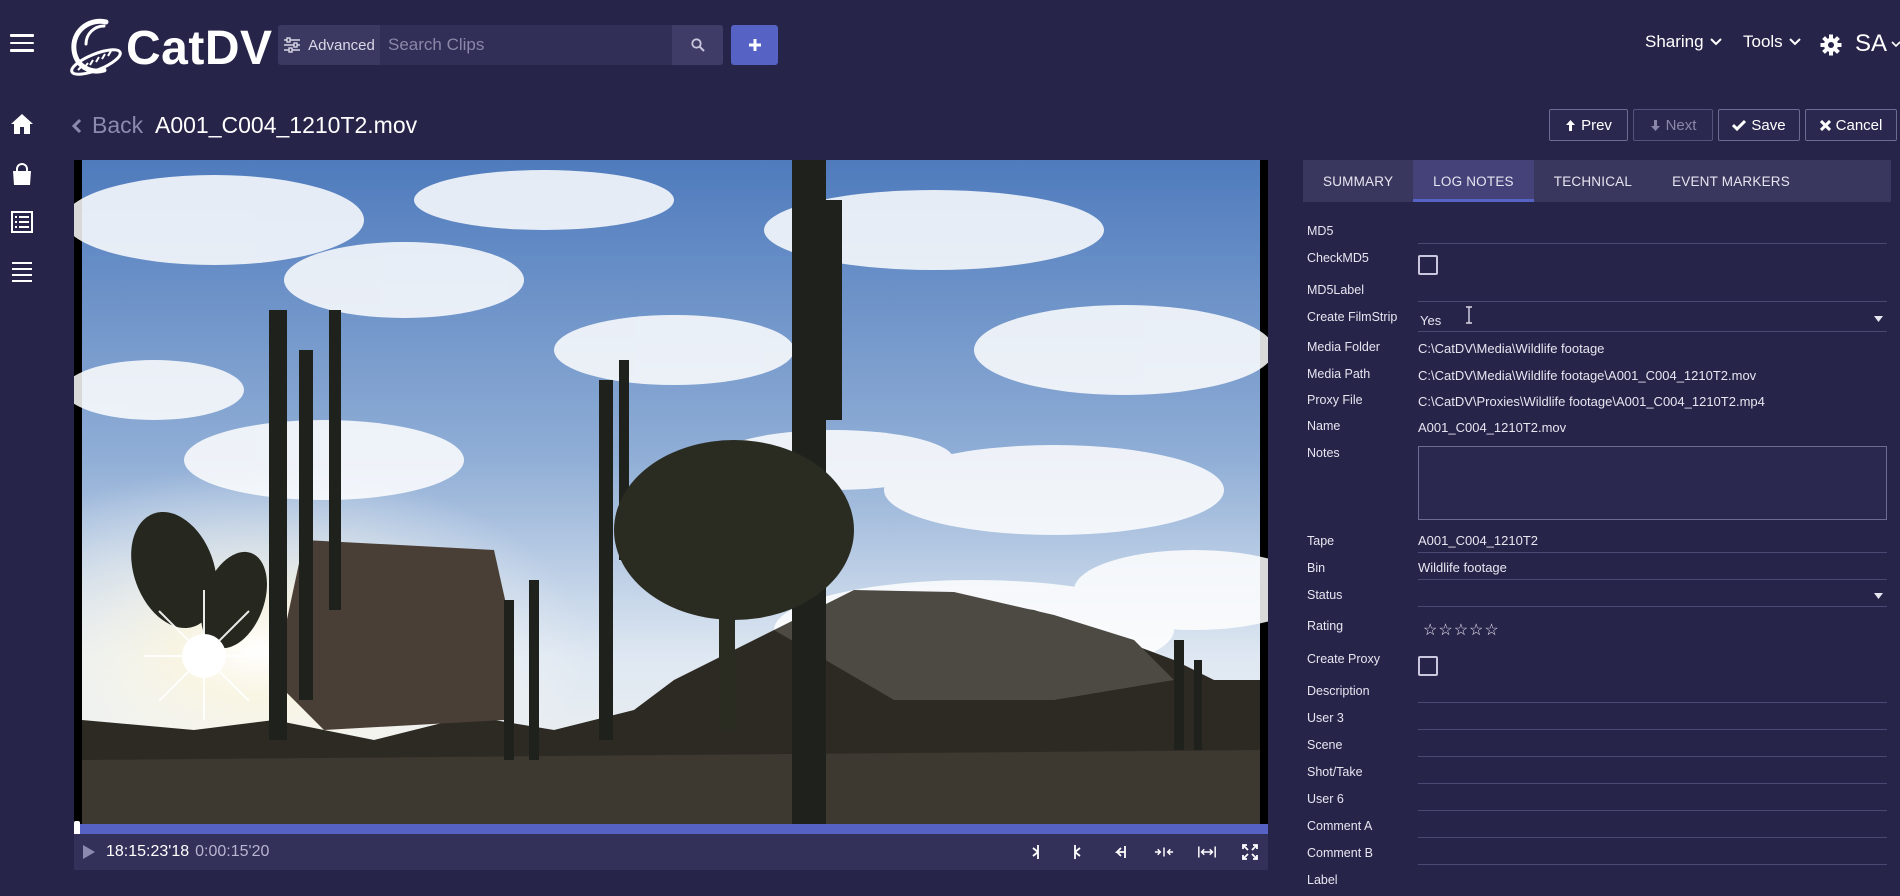 The width and height of the screenshot is (1900, 896). Describe the element at coordinates (1731, 181) in the screenshot. I see `tab-event-markers: EVENT MARKERS` at that location.